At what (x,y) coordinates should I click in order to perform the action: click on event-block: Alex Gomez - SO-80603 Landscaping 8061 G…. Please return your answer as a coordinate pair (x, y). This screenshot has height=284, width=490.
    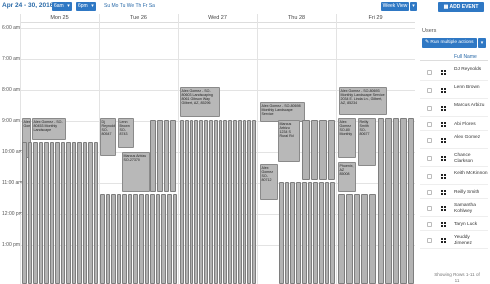
    Looking at the image, I should click on (200, 102).